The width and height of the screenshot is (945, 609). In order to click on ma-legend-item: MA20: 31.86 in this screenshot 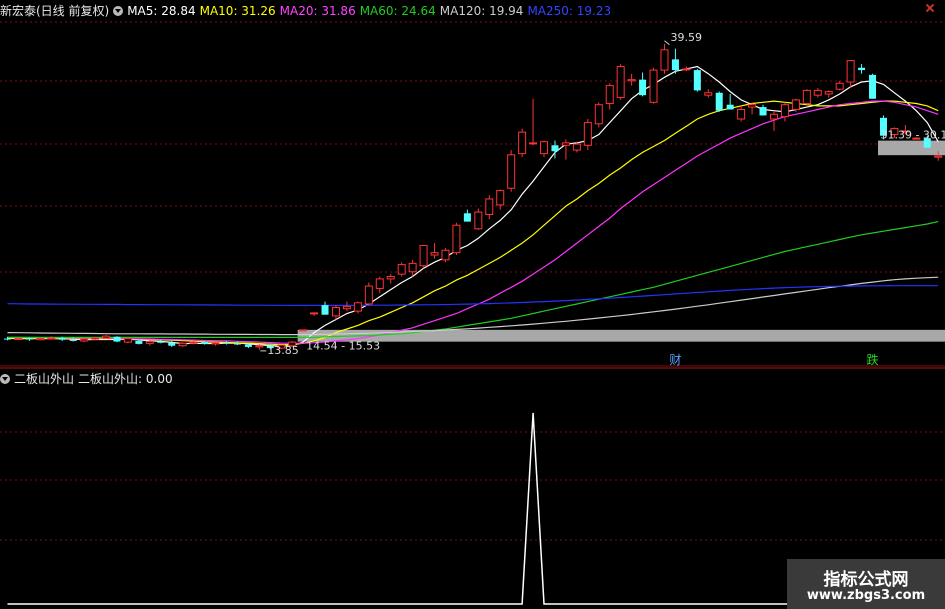, I will do `click(317, 11)`.